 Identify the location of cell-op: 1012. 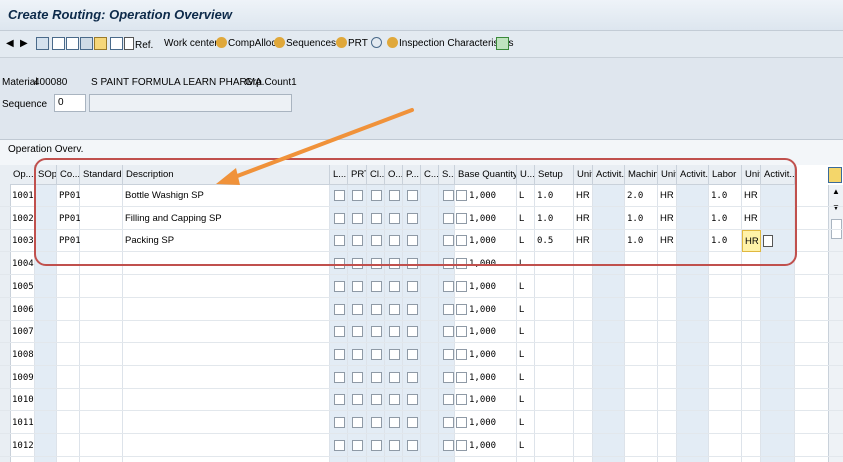
(22, 446).